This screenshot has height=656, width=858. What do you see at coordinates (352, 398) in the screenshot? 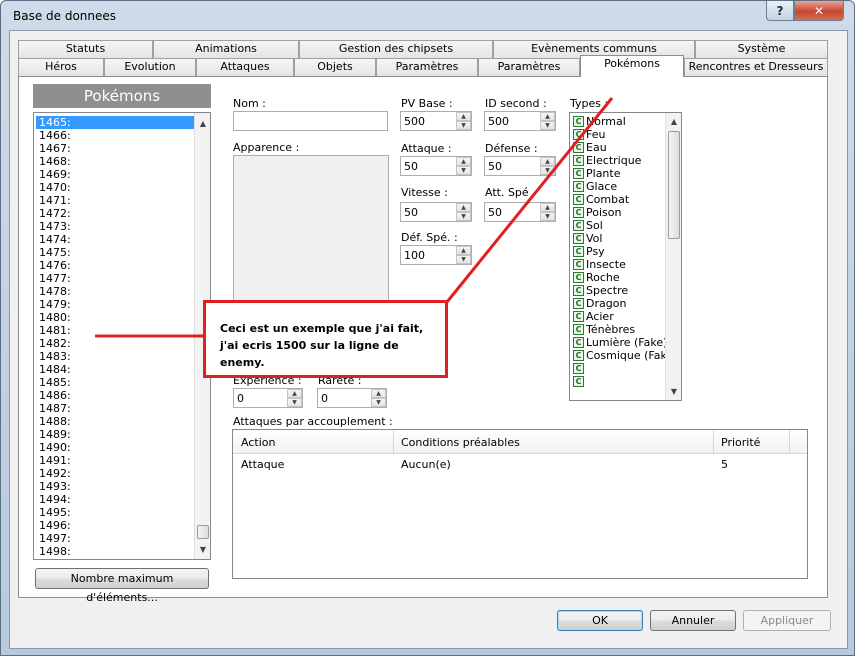
I see `rarete-spinner: 0 ▲ ▼` at bounding box center [352, 398].